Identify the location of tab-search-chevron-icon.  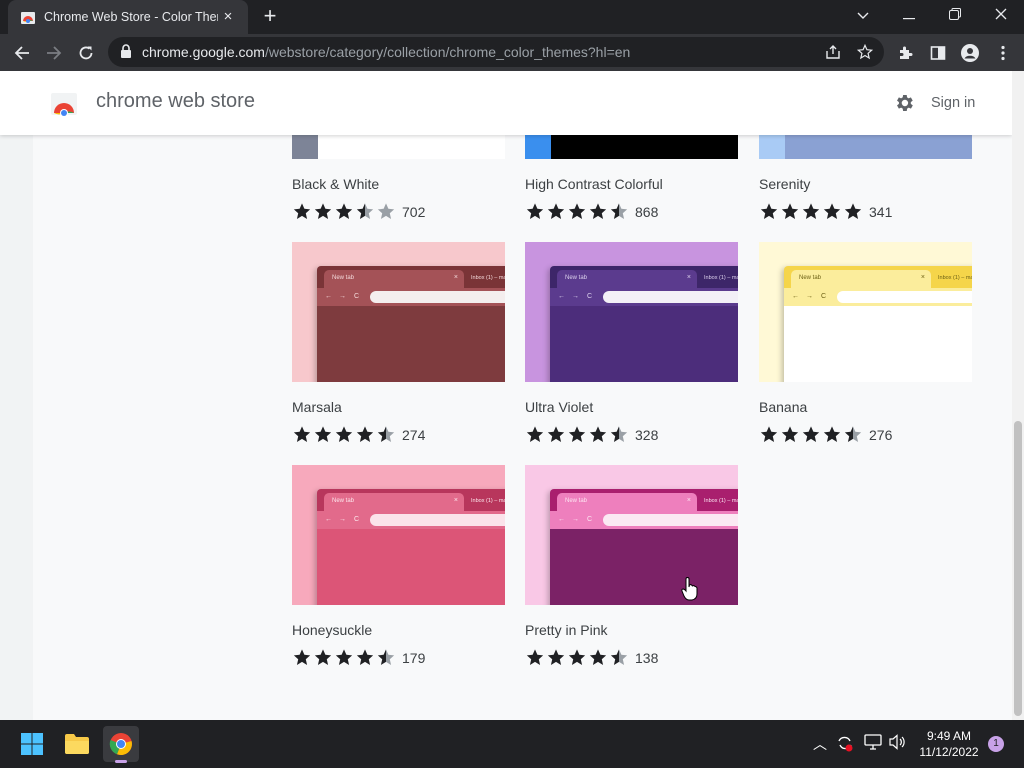
(863, 16).